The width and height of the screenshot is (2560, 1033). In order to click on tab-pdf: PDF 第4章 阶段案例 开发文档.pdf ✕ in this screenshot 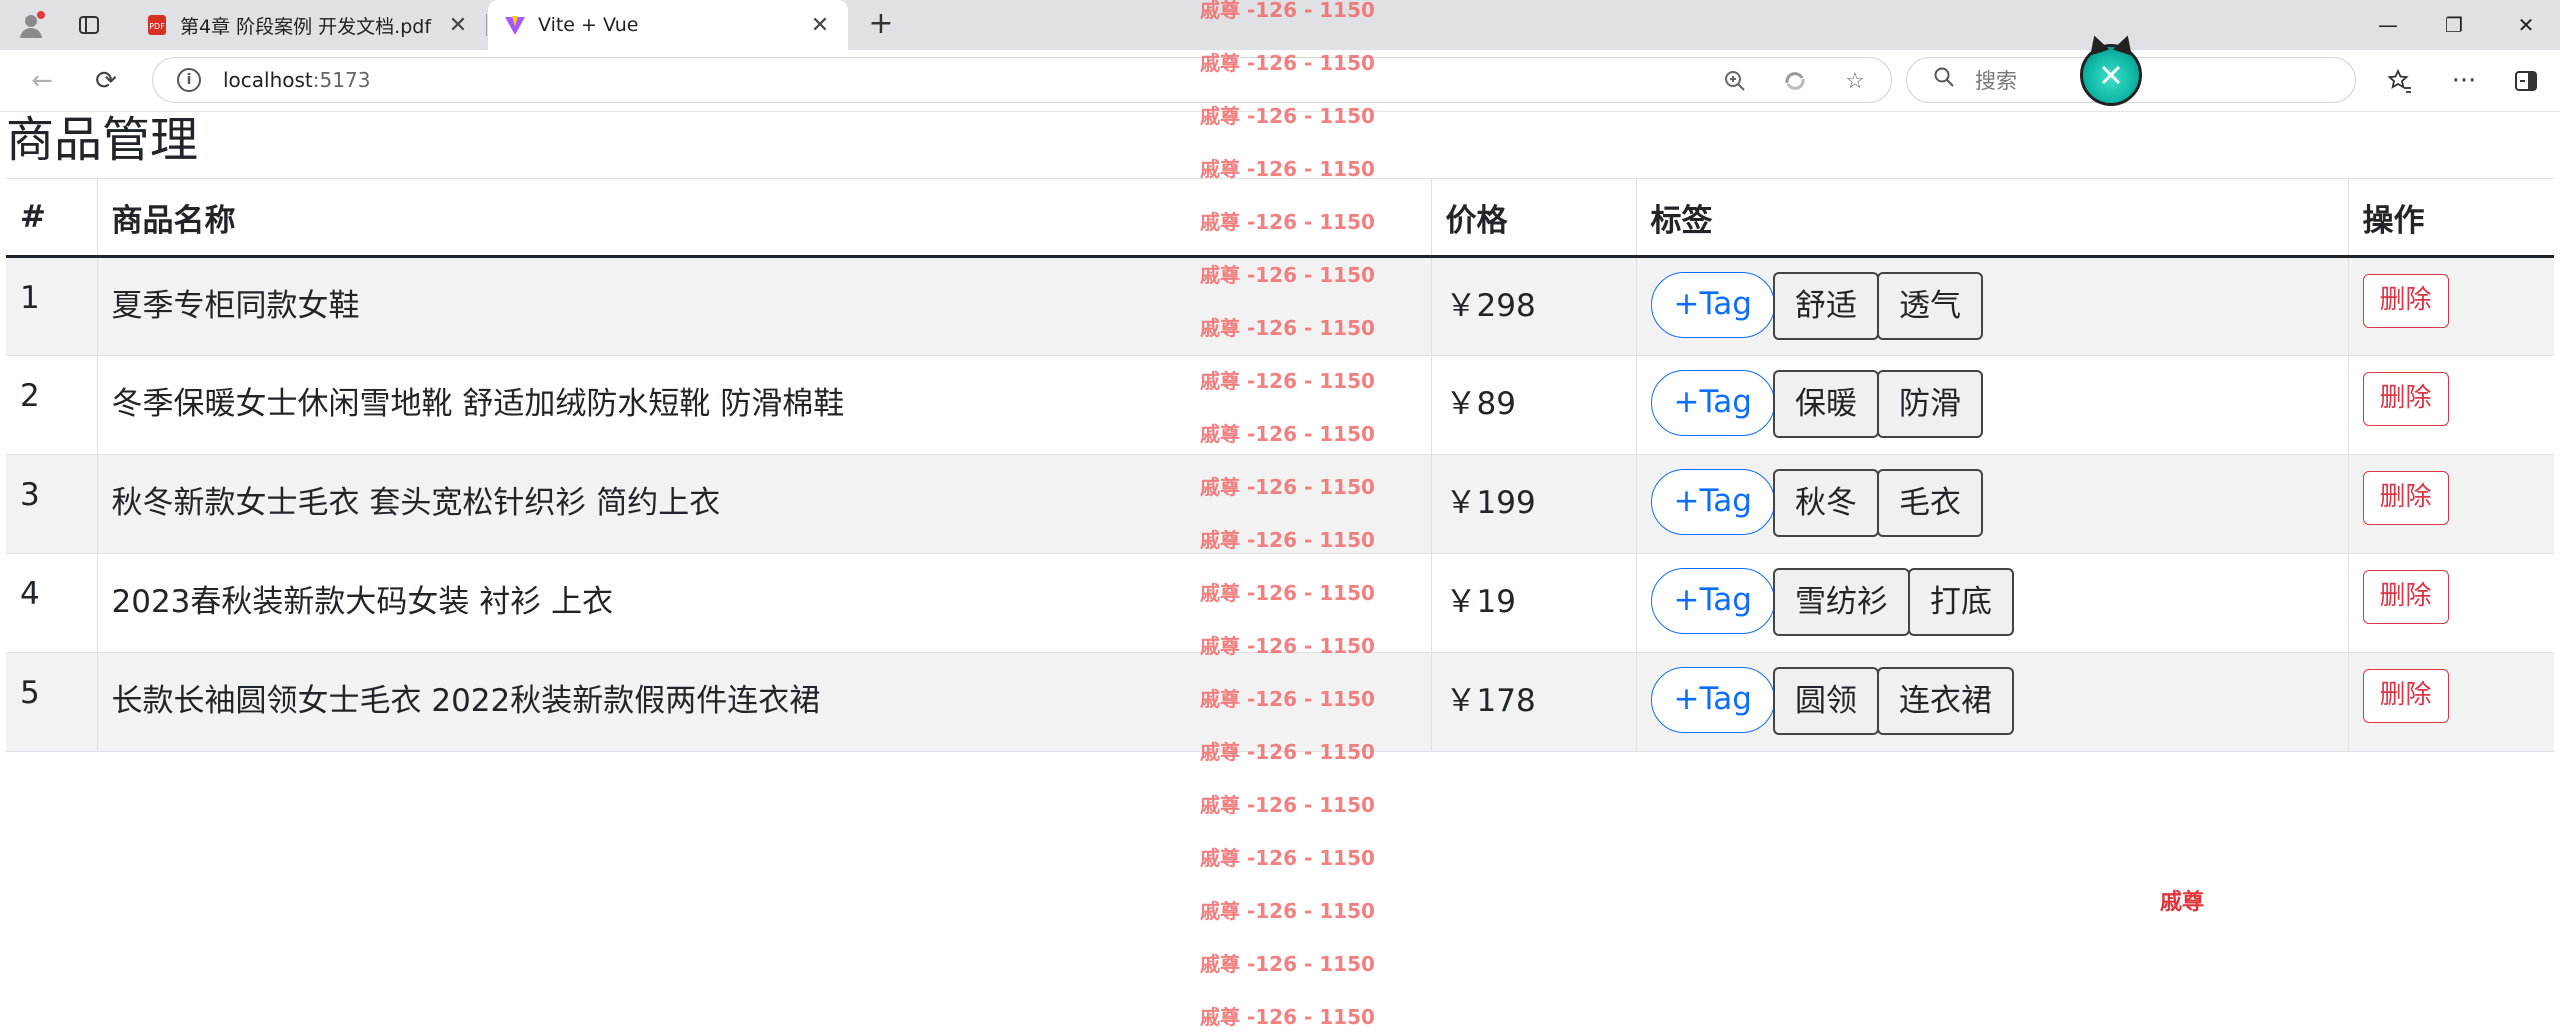, I will do `click(308, 25)`.